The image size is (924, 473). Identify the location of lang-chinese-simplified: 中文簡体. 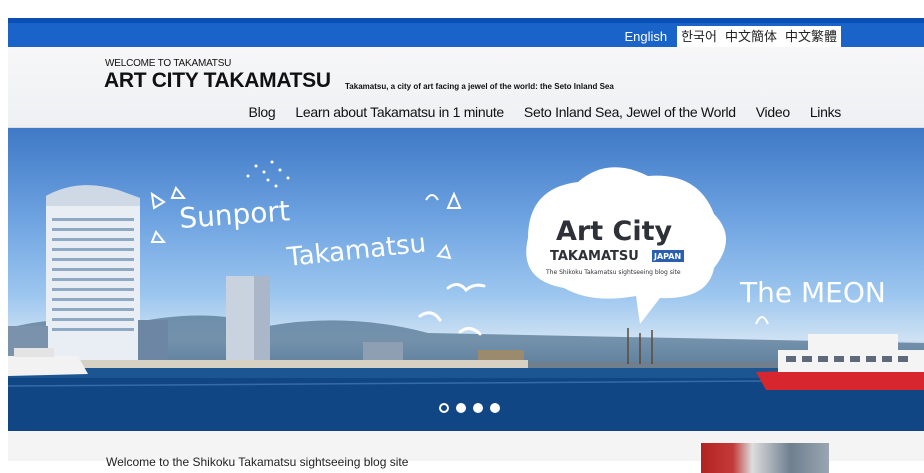
(750, 37).